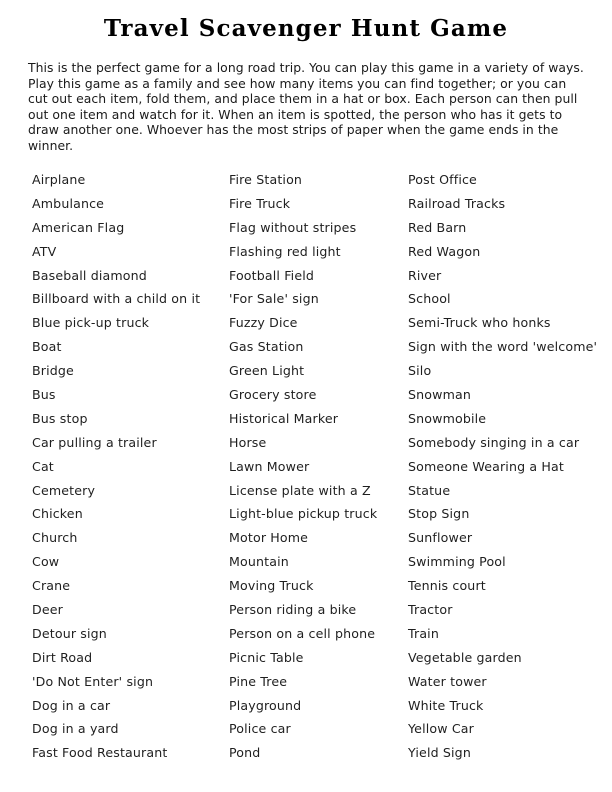 The width and height of the screenshot is (612, 792). I want to click on scavenger-item: Person riding a bike, so click(318, 610).